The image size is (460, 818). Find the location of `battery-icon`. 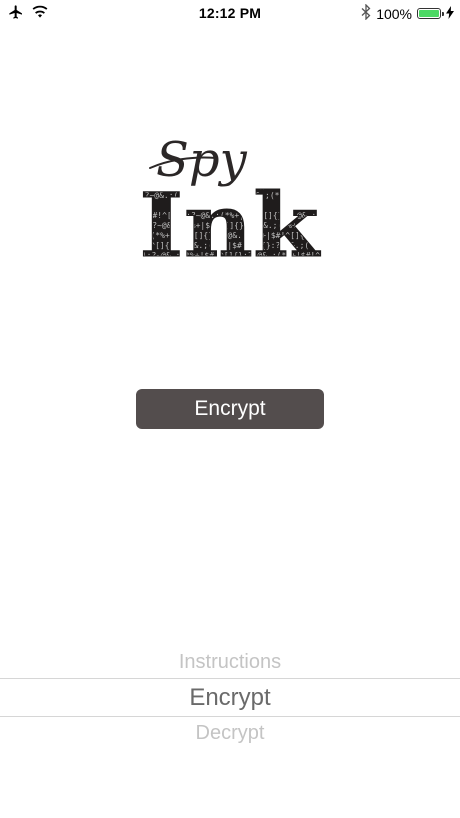

battery-icon is located at coordinates (430, 13).